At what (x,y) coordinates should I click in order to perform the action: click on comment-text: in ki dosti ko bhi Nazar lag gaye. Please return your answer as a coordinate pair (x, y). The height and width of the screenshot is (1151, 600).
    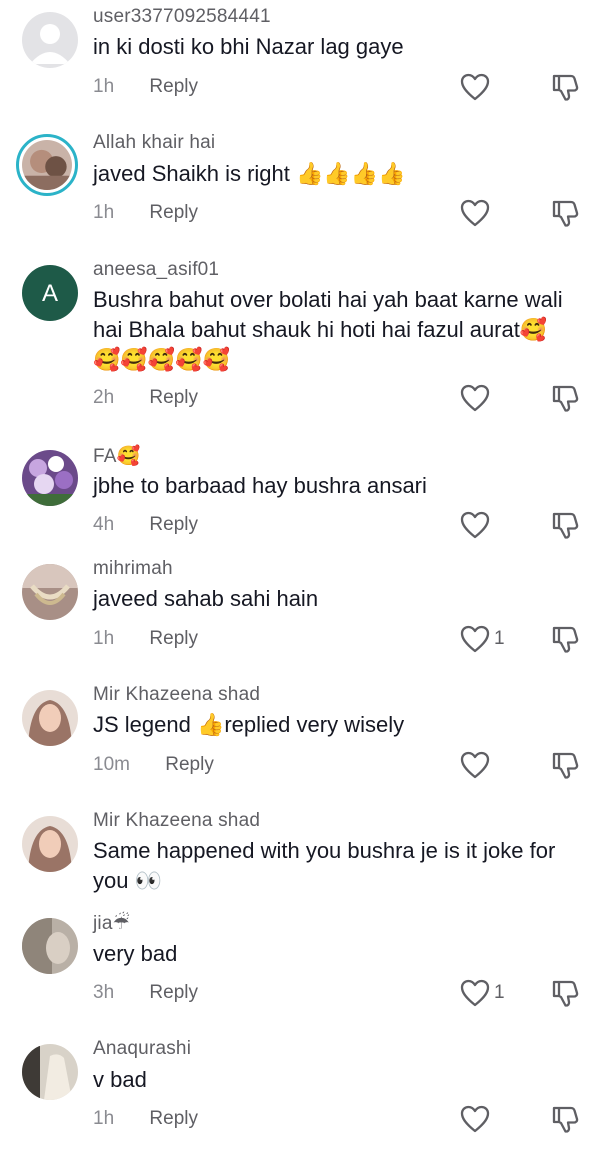
    Looking at the image, I should click on (248, 46).